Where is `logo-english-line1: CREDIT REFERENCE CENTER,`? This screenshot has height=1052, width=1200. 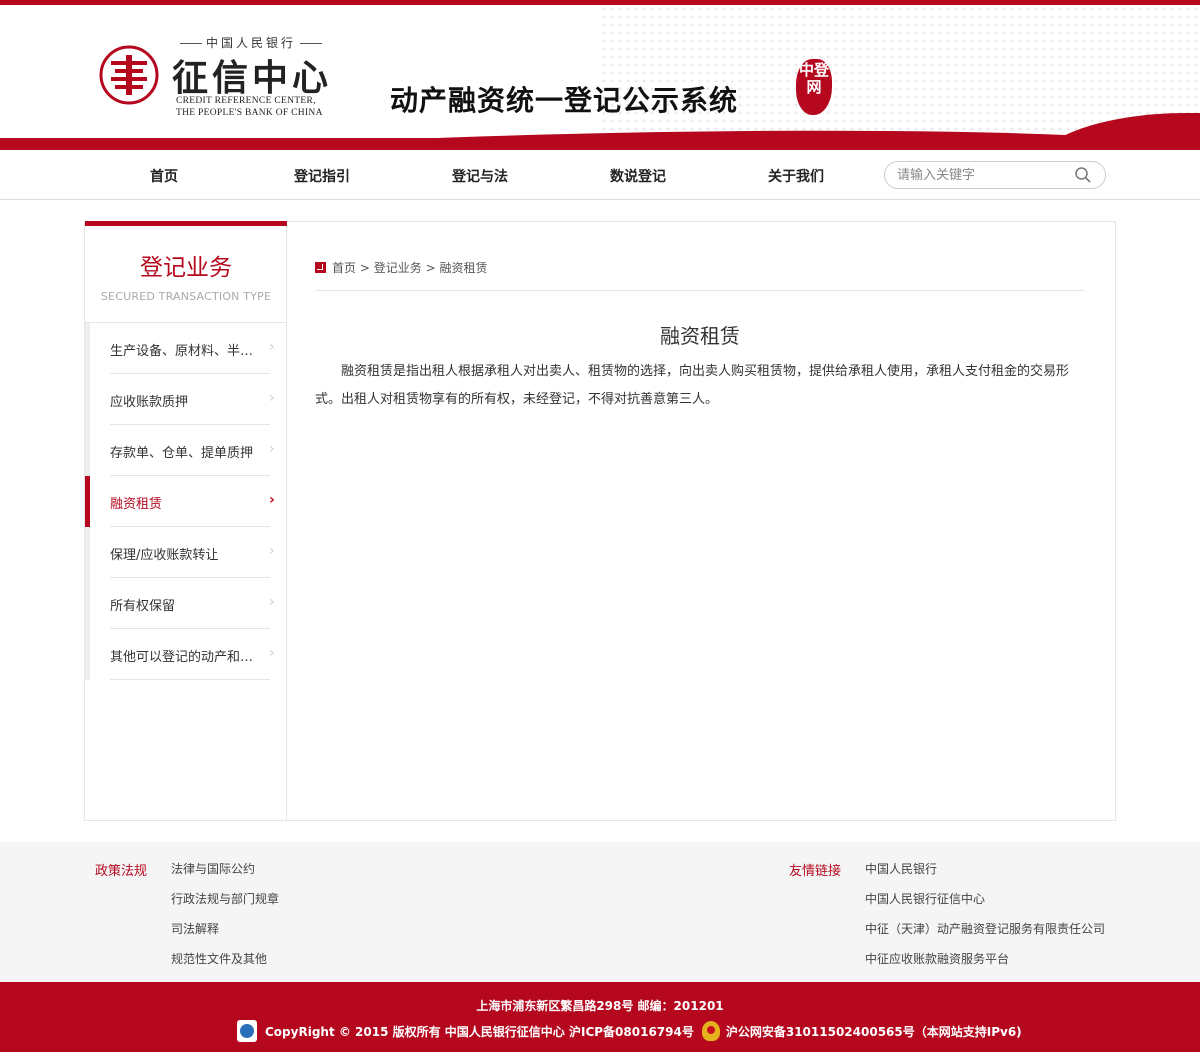 logo-english-line1: CREDIT REFERENCE CENTER, is located at coordinates (246, 101).